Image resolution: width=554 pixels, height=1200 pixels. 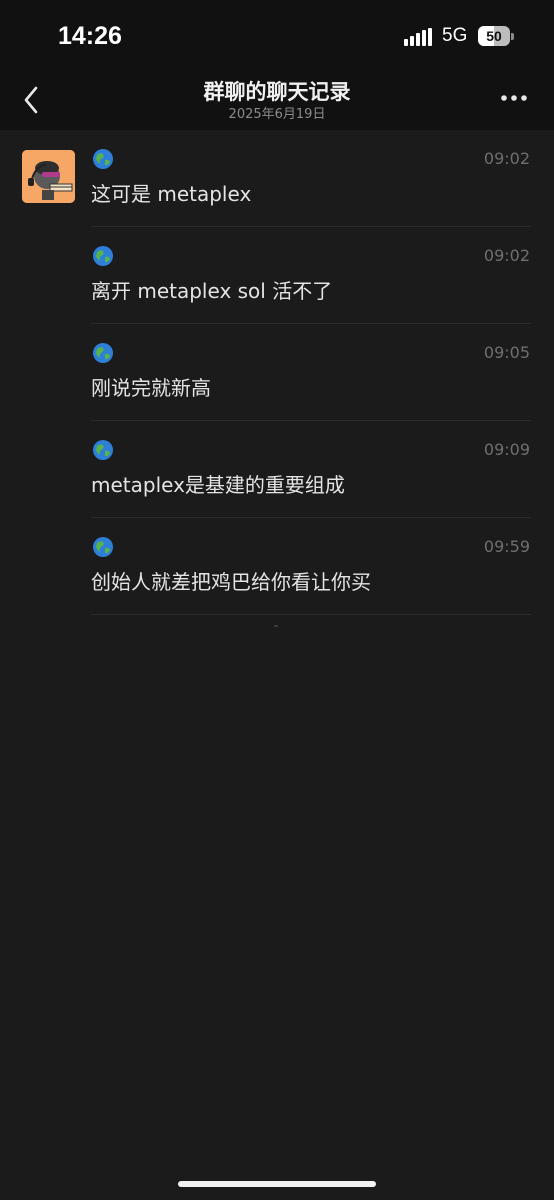 I want to click on message-text: 刚说完就新高, so click(x=151, y=388).